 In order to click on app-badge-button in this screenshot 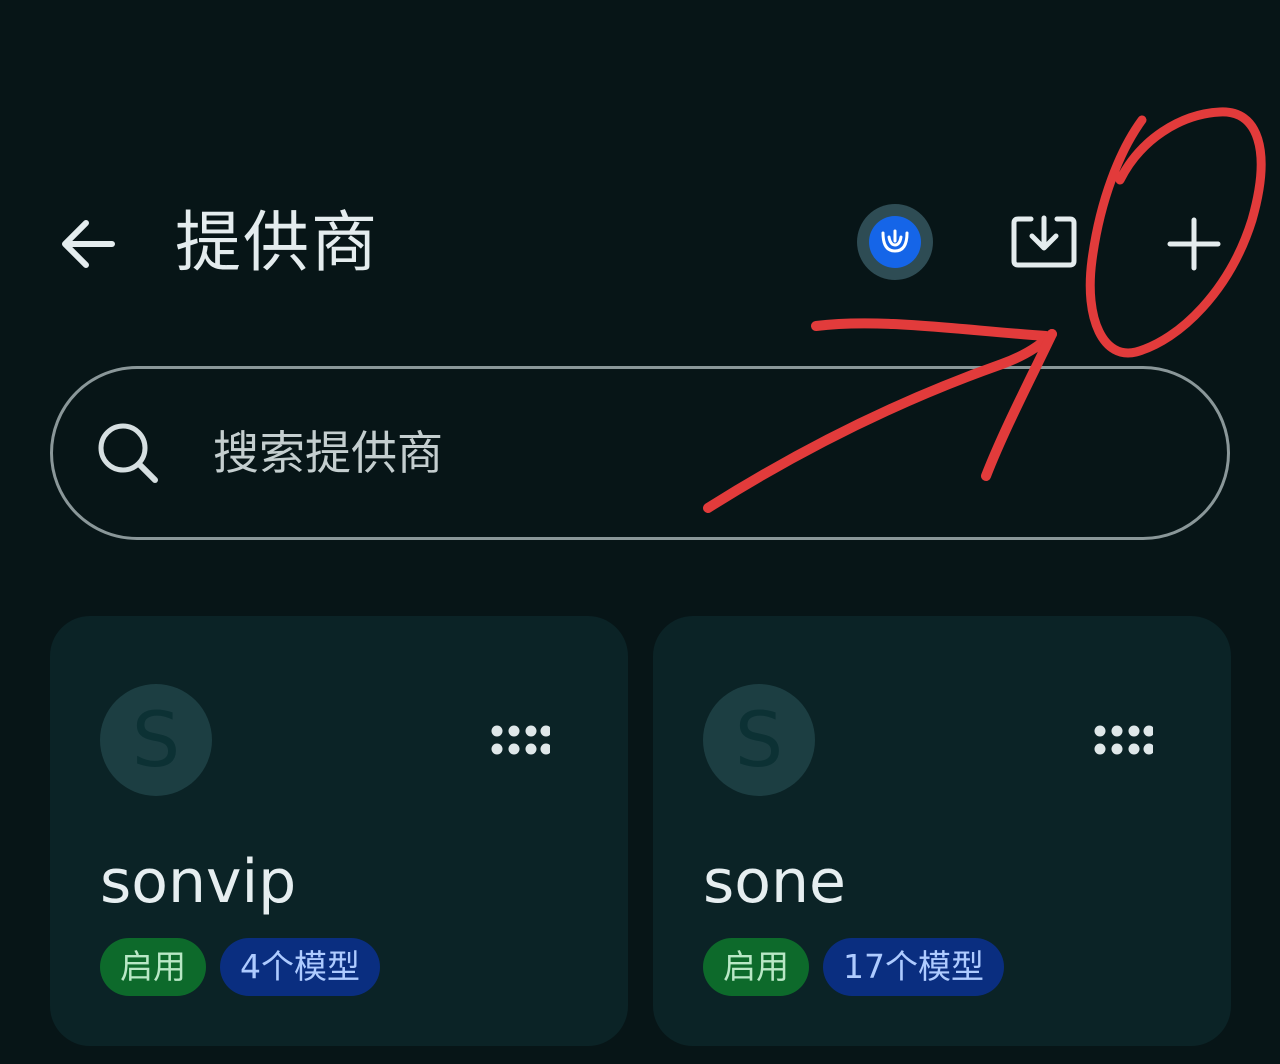, I will do `click(895, 242)`.